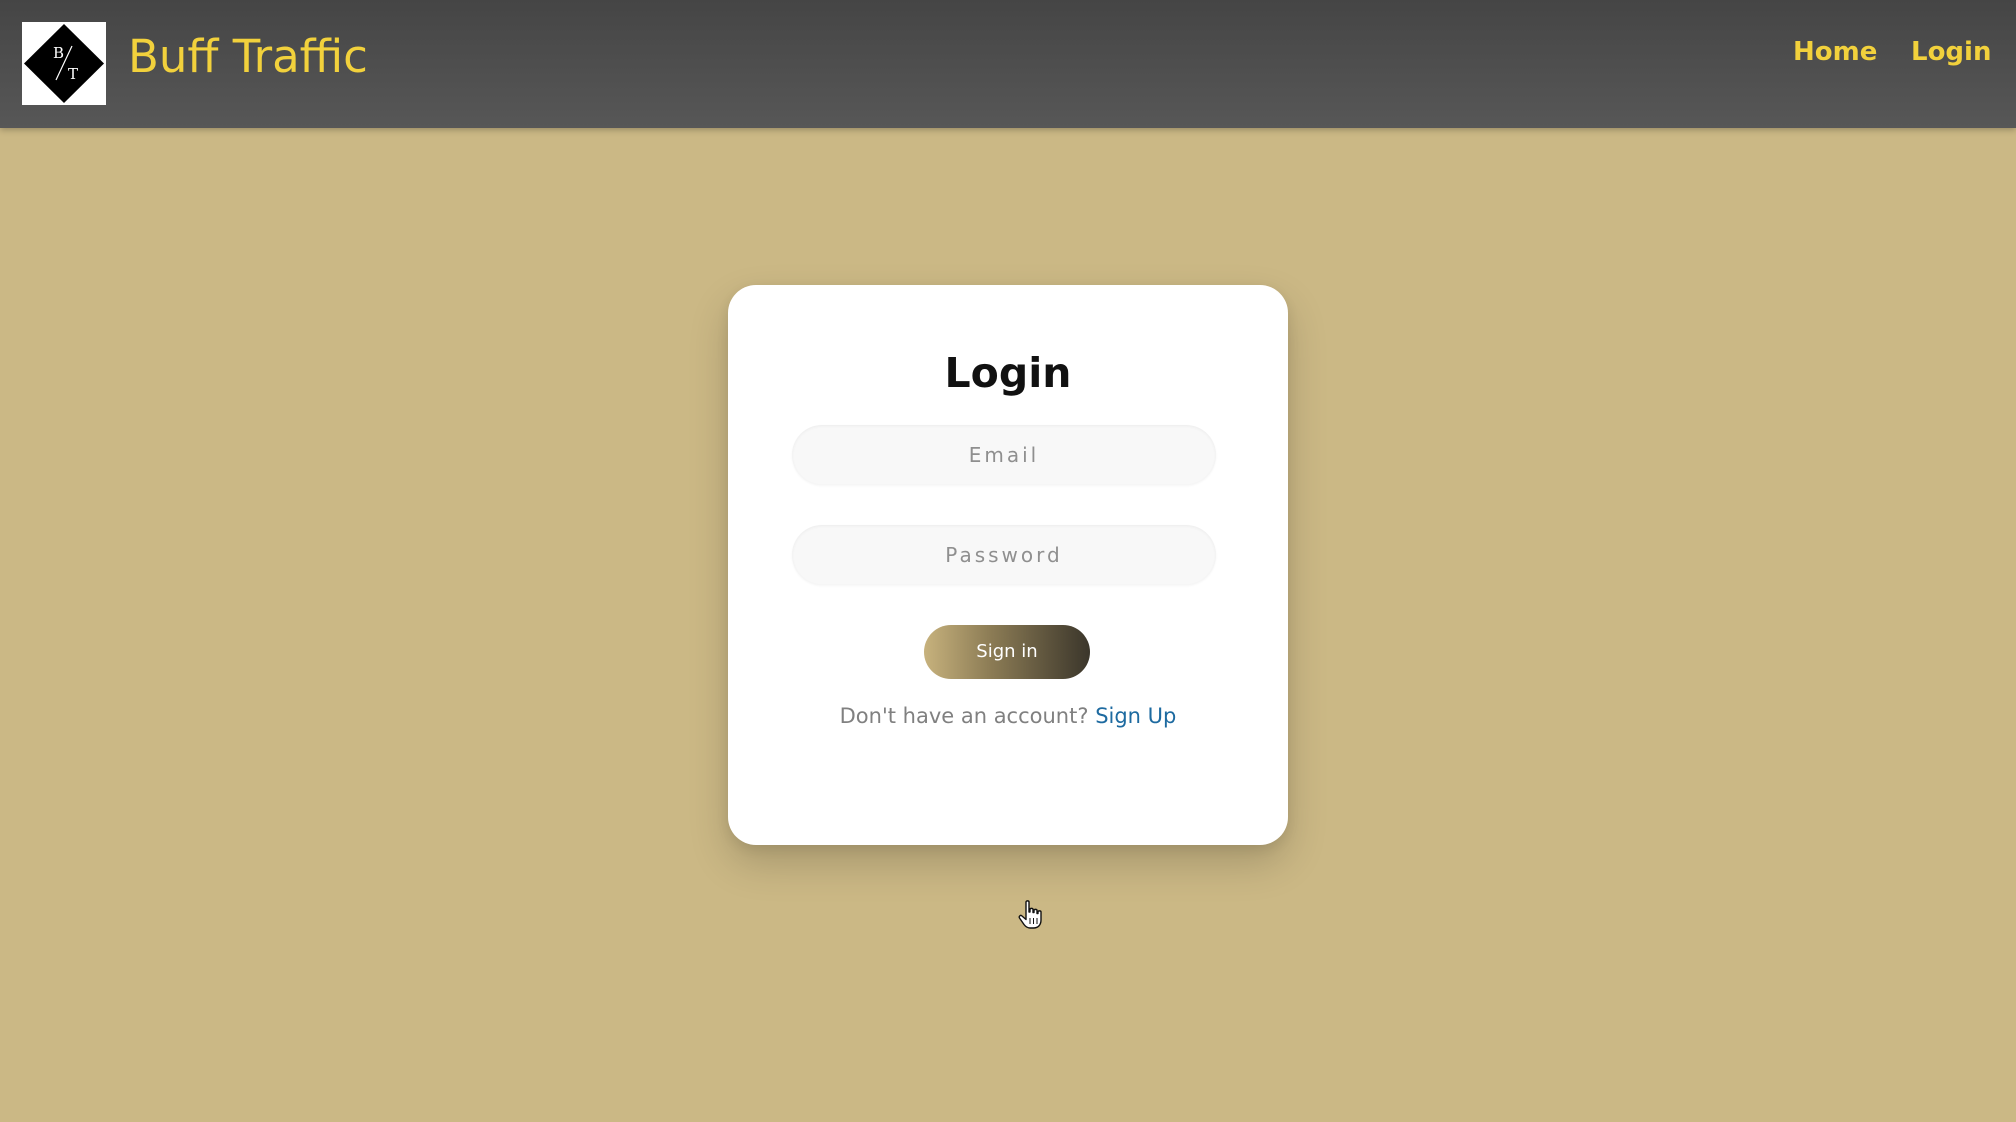 The height and width of the screenshot is (1122, 2016). What do you see at coordinates (58, 53) in the screenshot?
I see `logo-letter-b: B` at bounding box center [58, 53].